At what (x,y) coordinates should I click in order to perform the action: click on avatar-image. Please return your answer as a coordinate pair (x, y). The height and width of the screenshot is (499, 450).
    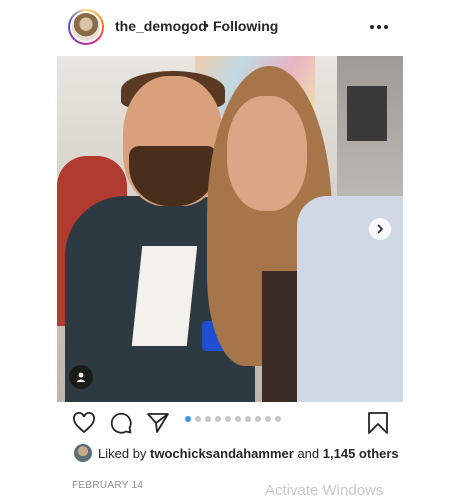
    Looking at the image, I should click on (86, 27).